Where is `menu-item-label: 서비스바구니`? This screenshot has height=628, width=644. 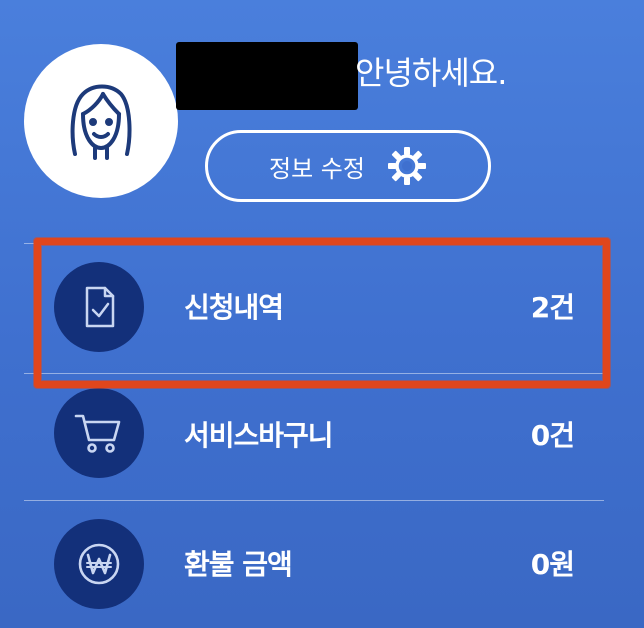
menu-item-label: 서비스바구니 is located at coordinates (259, 435).